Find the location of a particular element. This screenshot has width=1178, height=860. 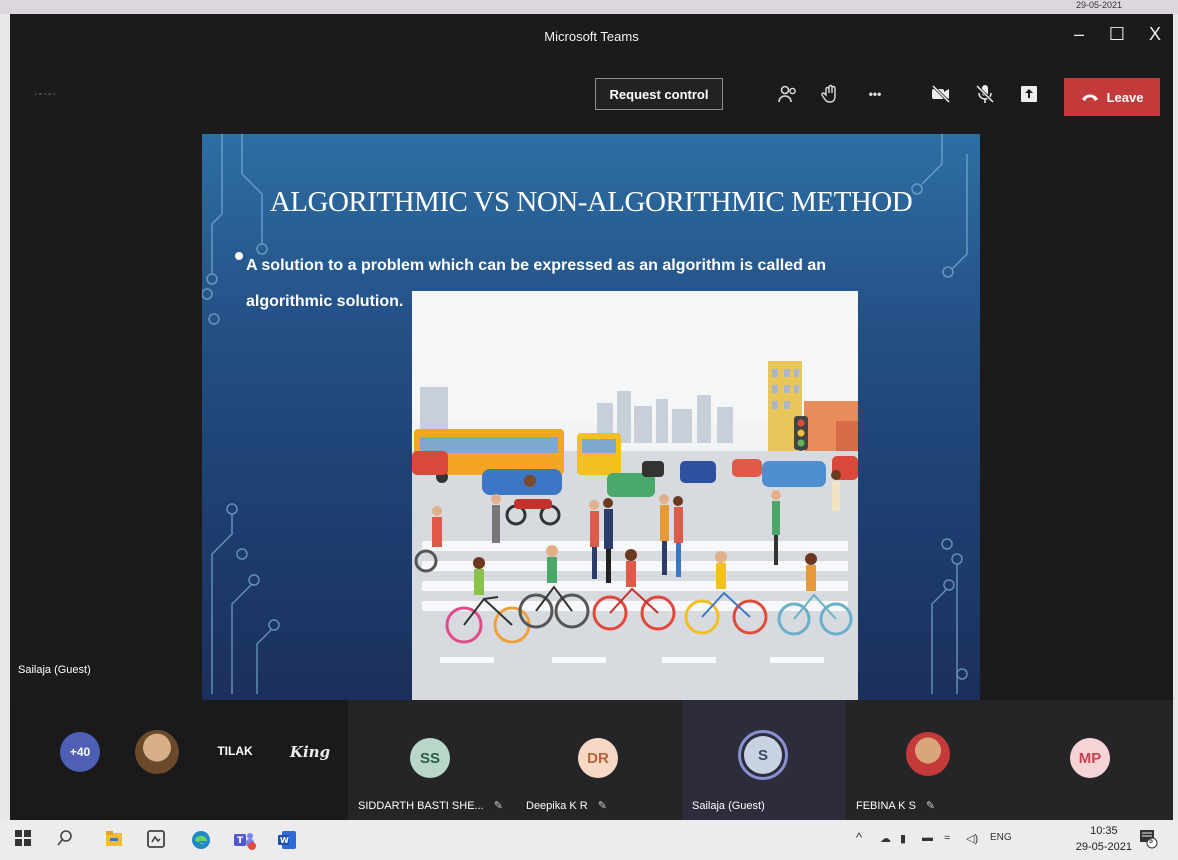

raise-hand-icon is located at coordinates (831, 94).